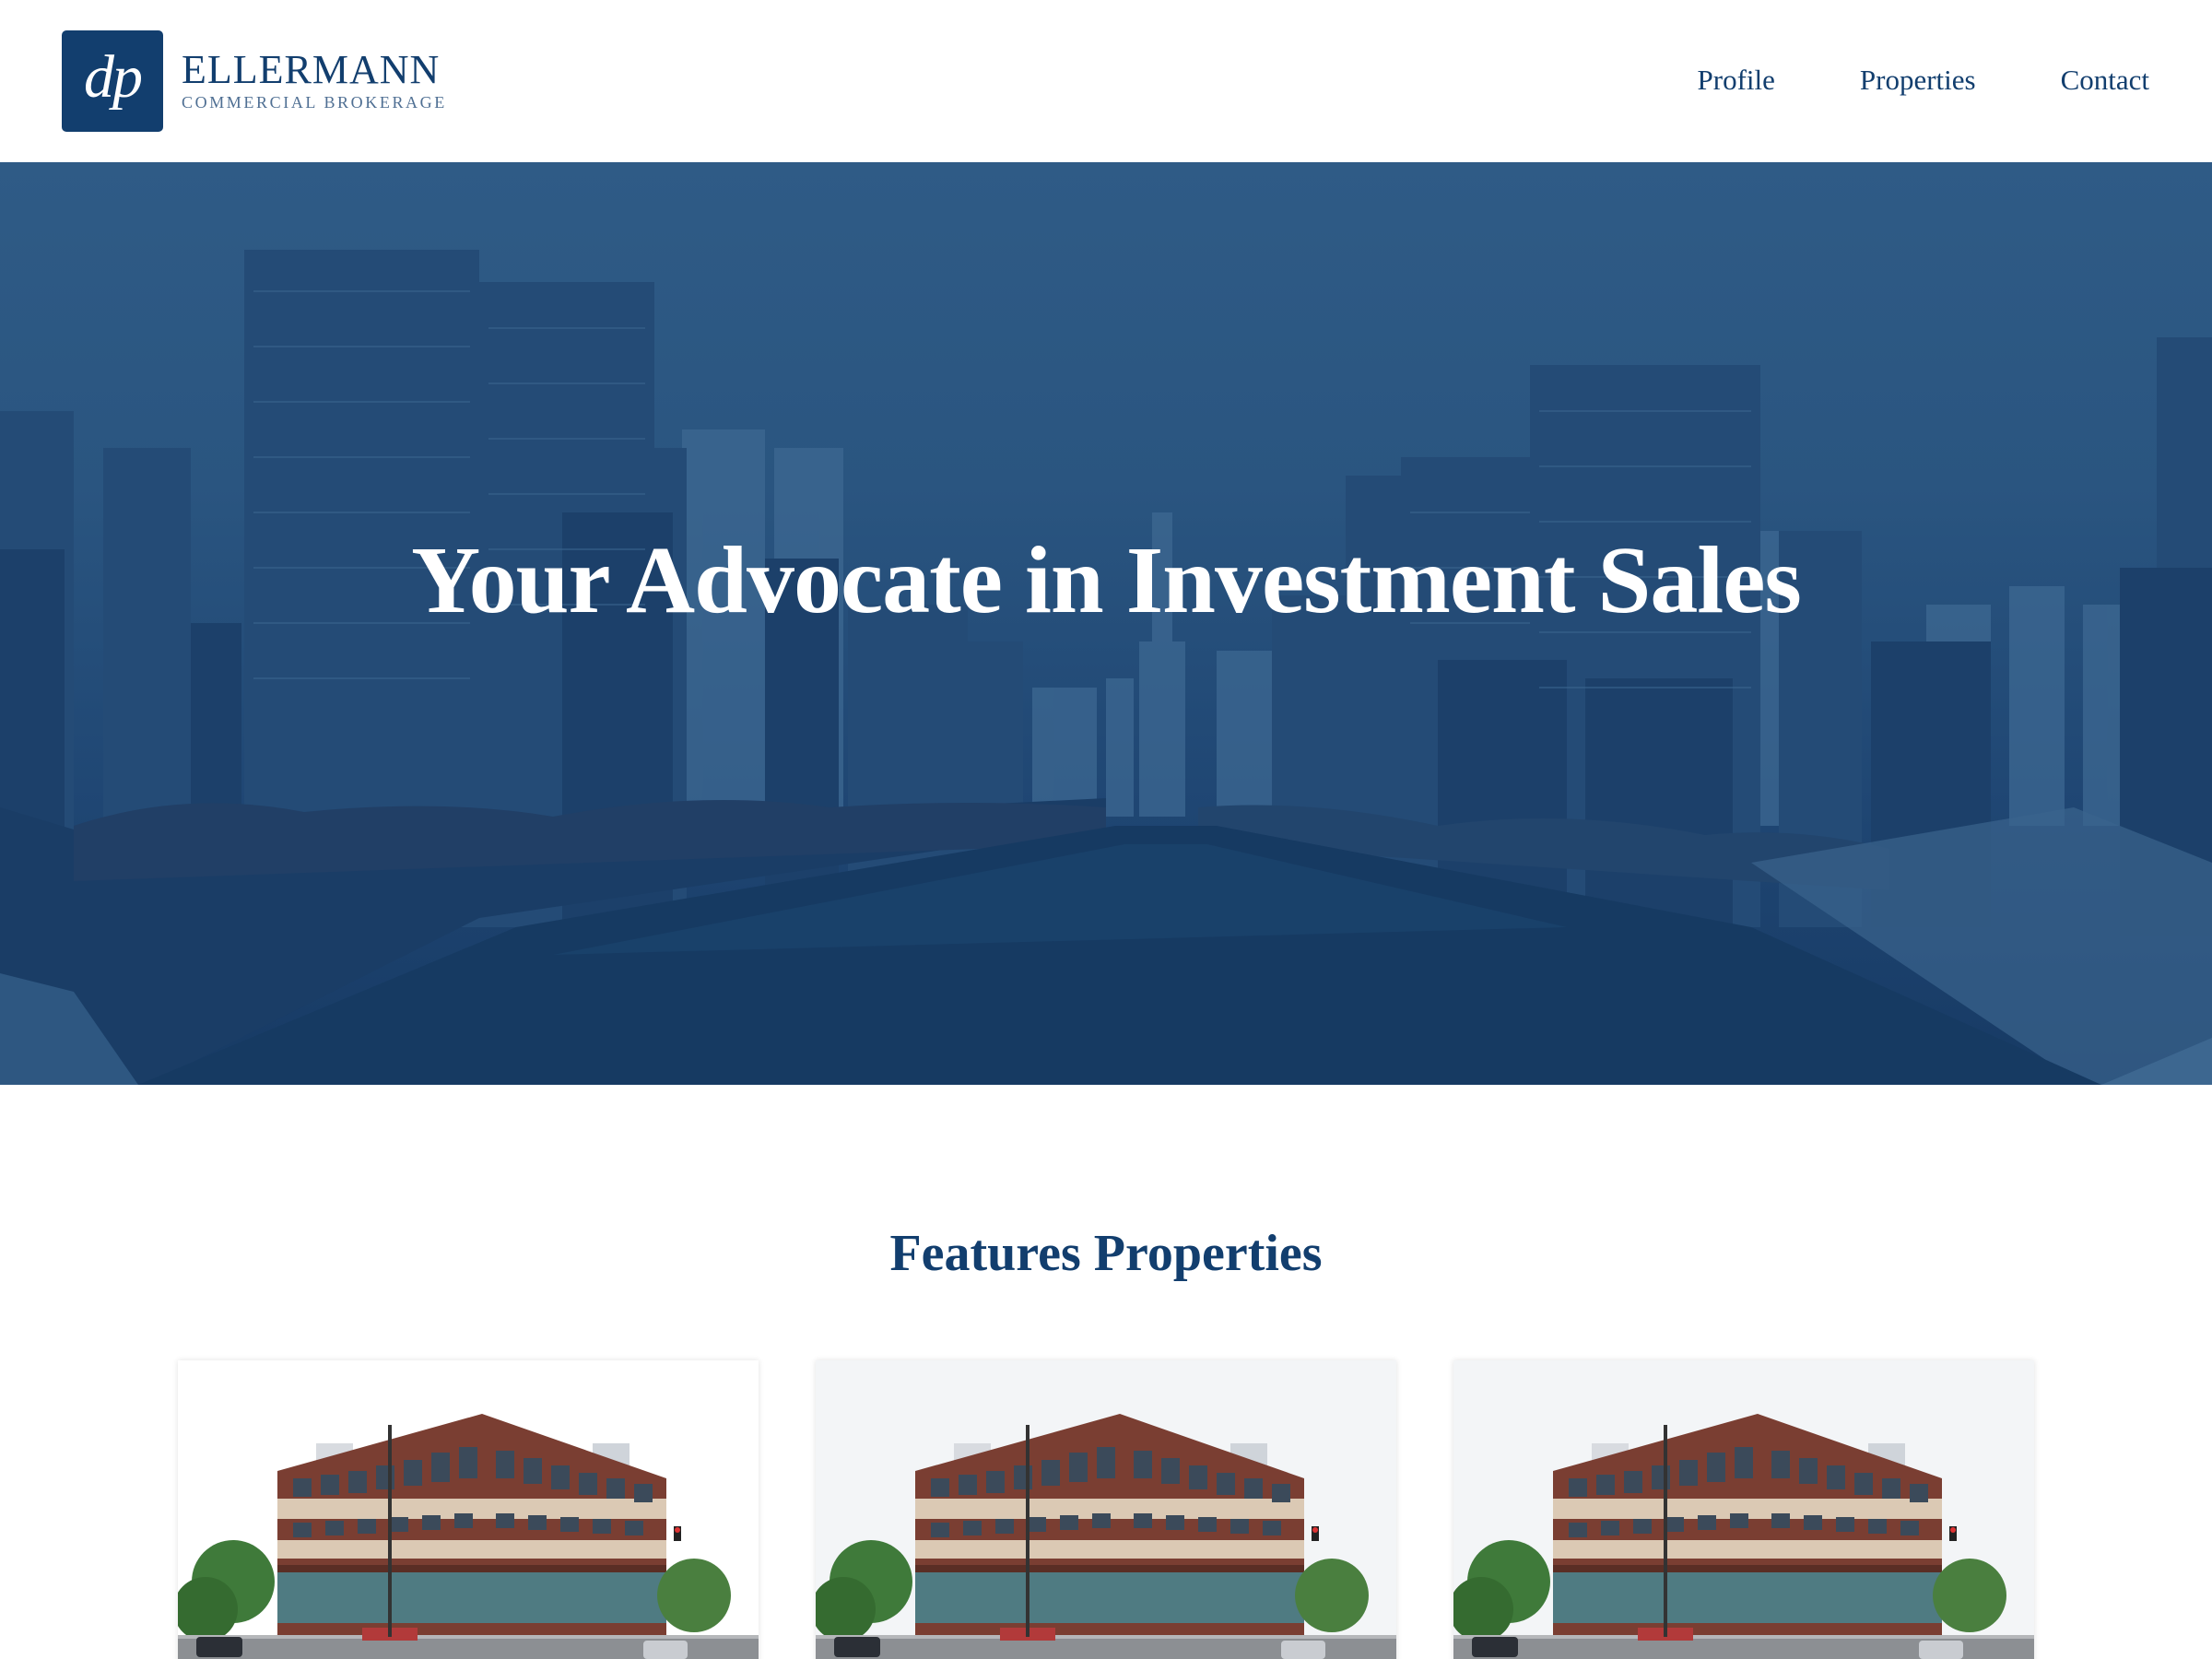  I want to click on brand-name: ELLERMANN, so click(311, 69).